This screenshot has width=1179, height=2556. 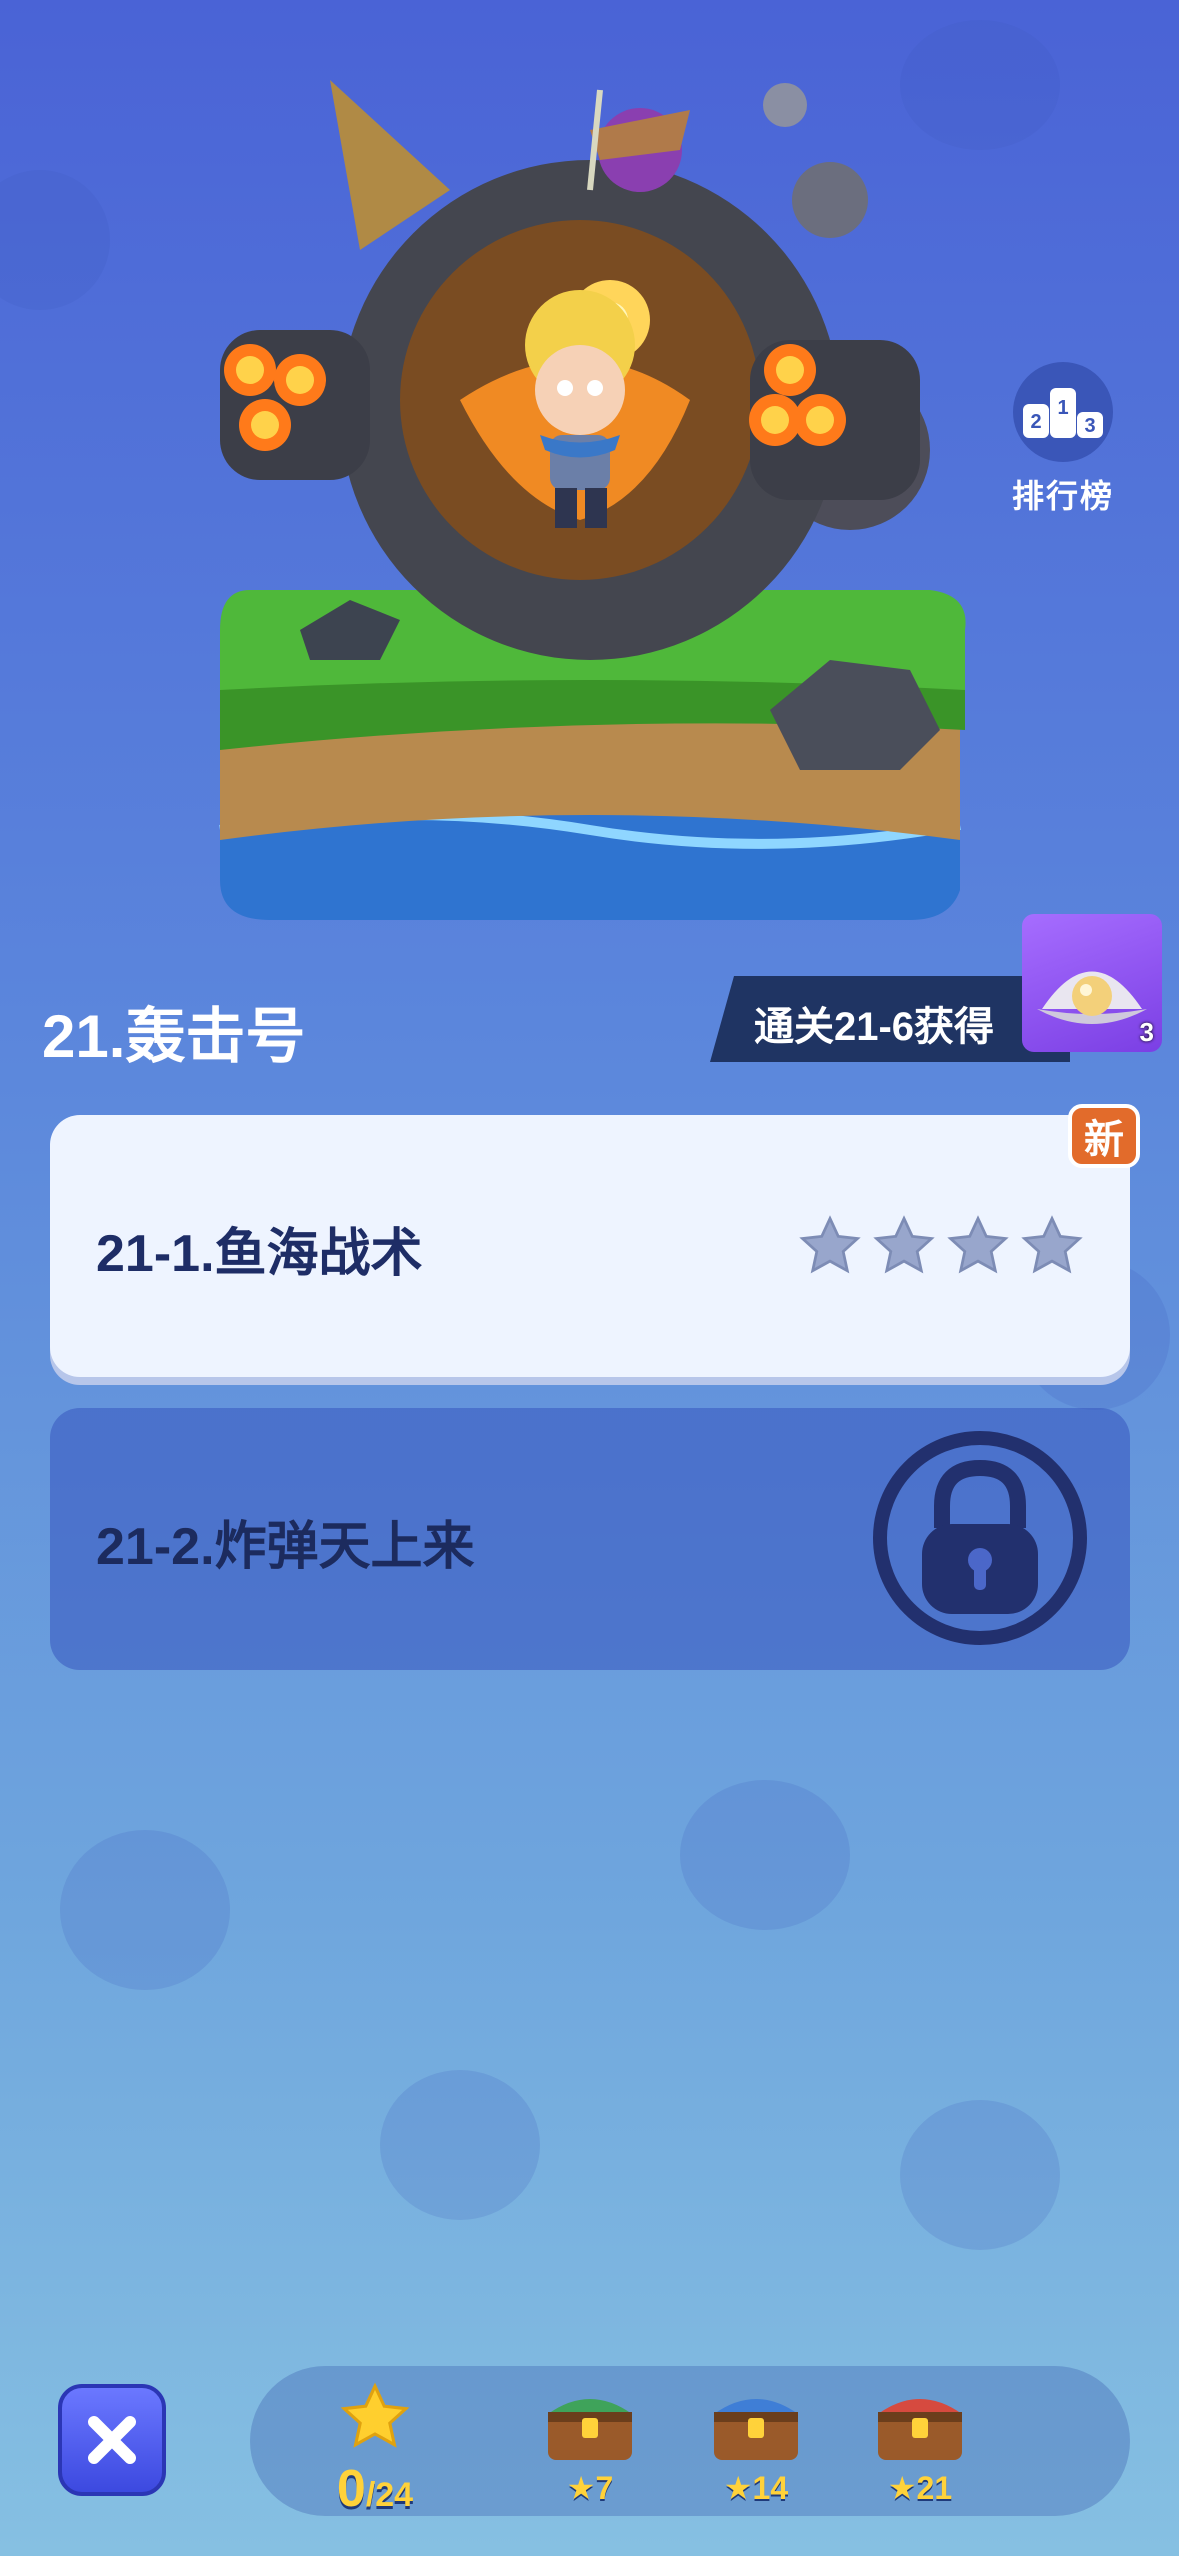 I want to click on close-icon, so click(x=112, y=2440).